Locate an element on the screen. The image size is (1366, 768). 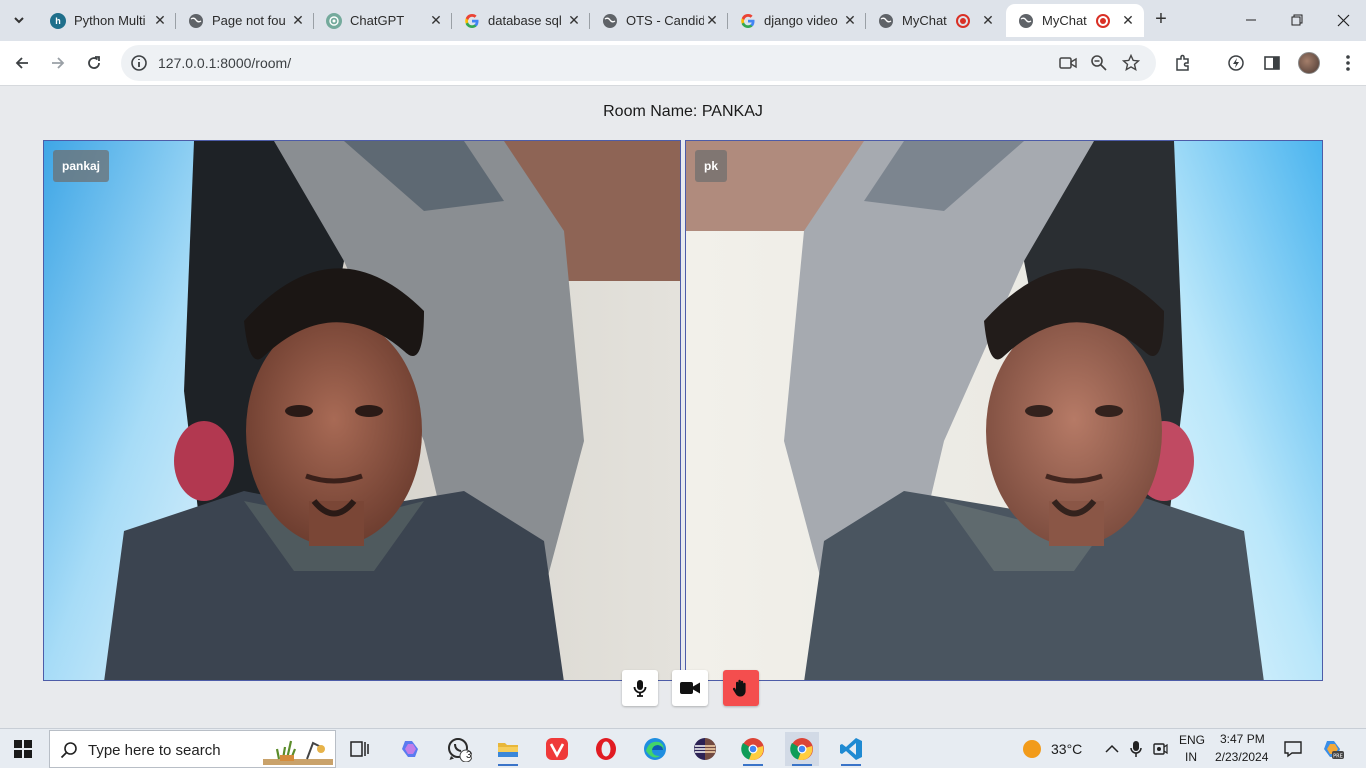
vscode-button is located at coordinates (851, 749).